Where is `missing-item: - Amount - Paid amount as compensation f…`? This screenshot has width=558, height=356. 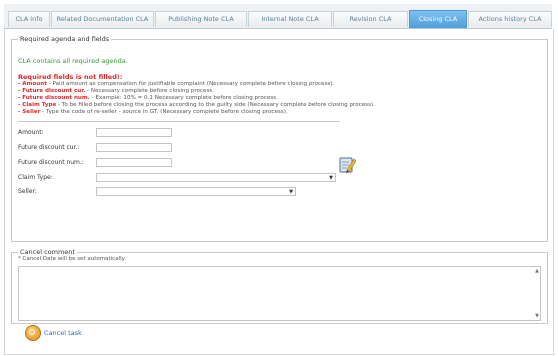
missing-item: - Amount - Paid amount as compensation f… is located at coordinates (176, 84).